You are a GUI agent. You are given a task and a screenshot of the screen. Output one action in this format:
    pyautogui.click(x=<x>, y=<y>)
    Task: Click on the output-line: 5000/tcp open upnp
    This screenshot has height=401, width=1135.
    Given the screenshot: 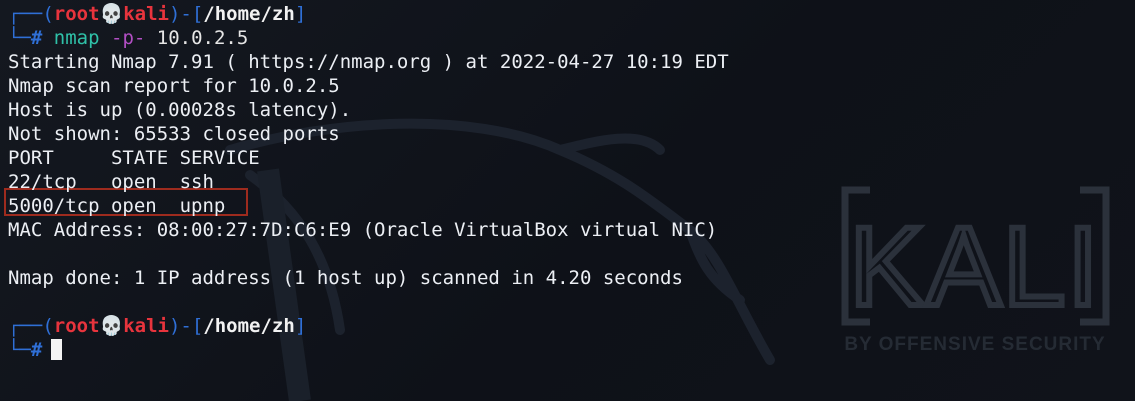 What is the action you would take?
    pyautogui.click(x=117, y=206)
    